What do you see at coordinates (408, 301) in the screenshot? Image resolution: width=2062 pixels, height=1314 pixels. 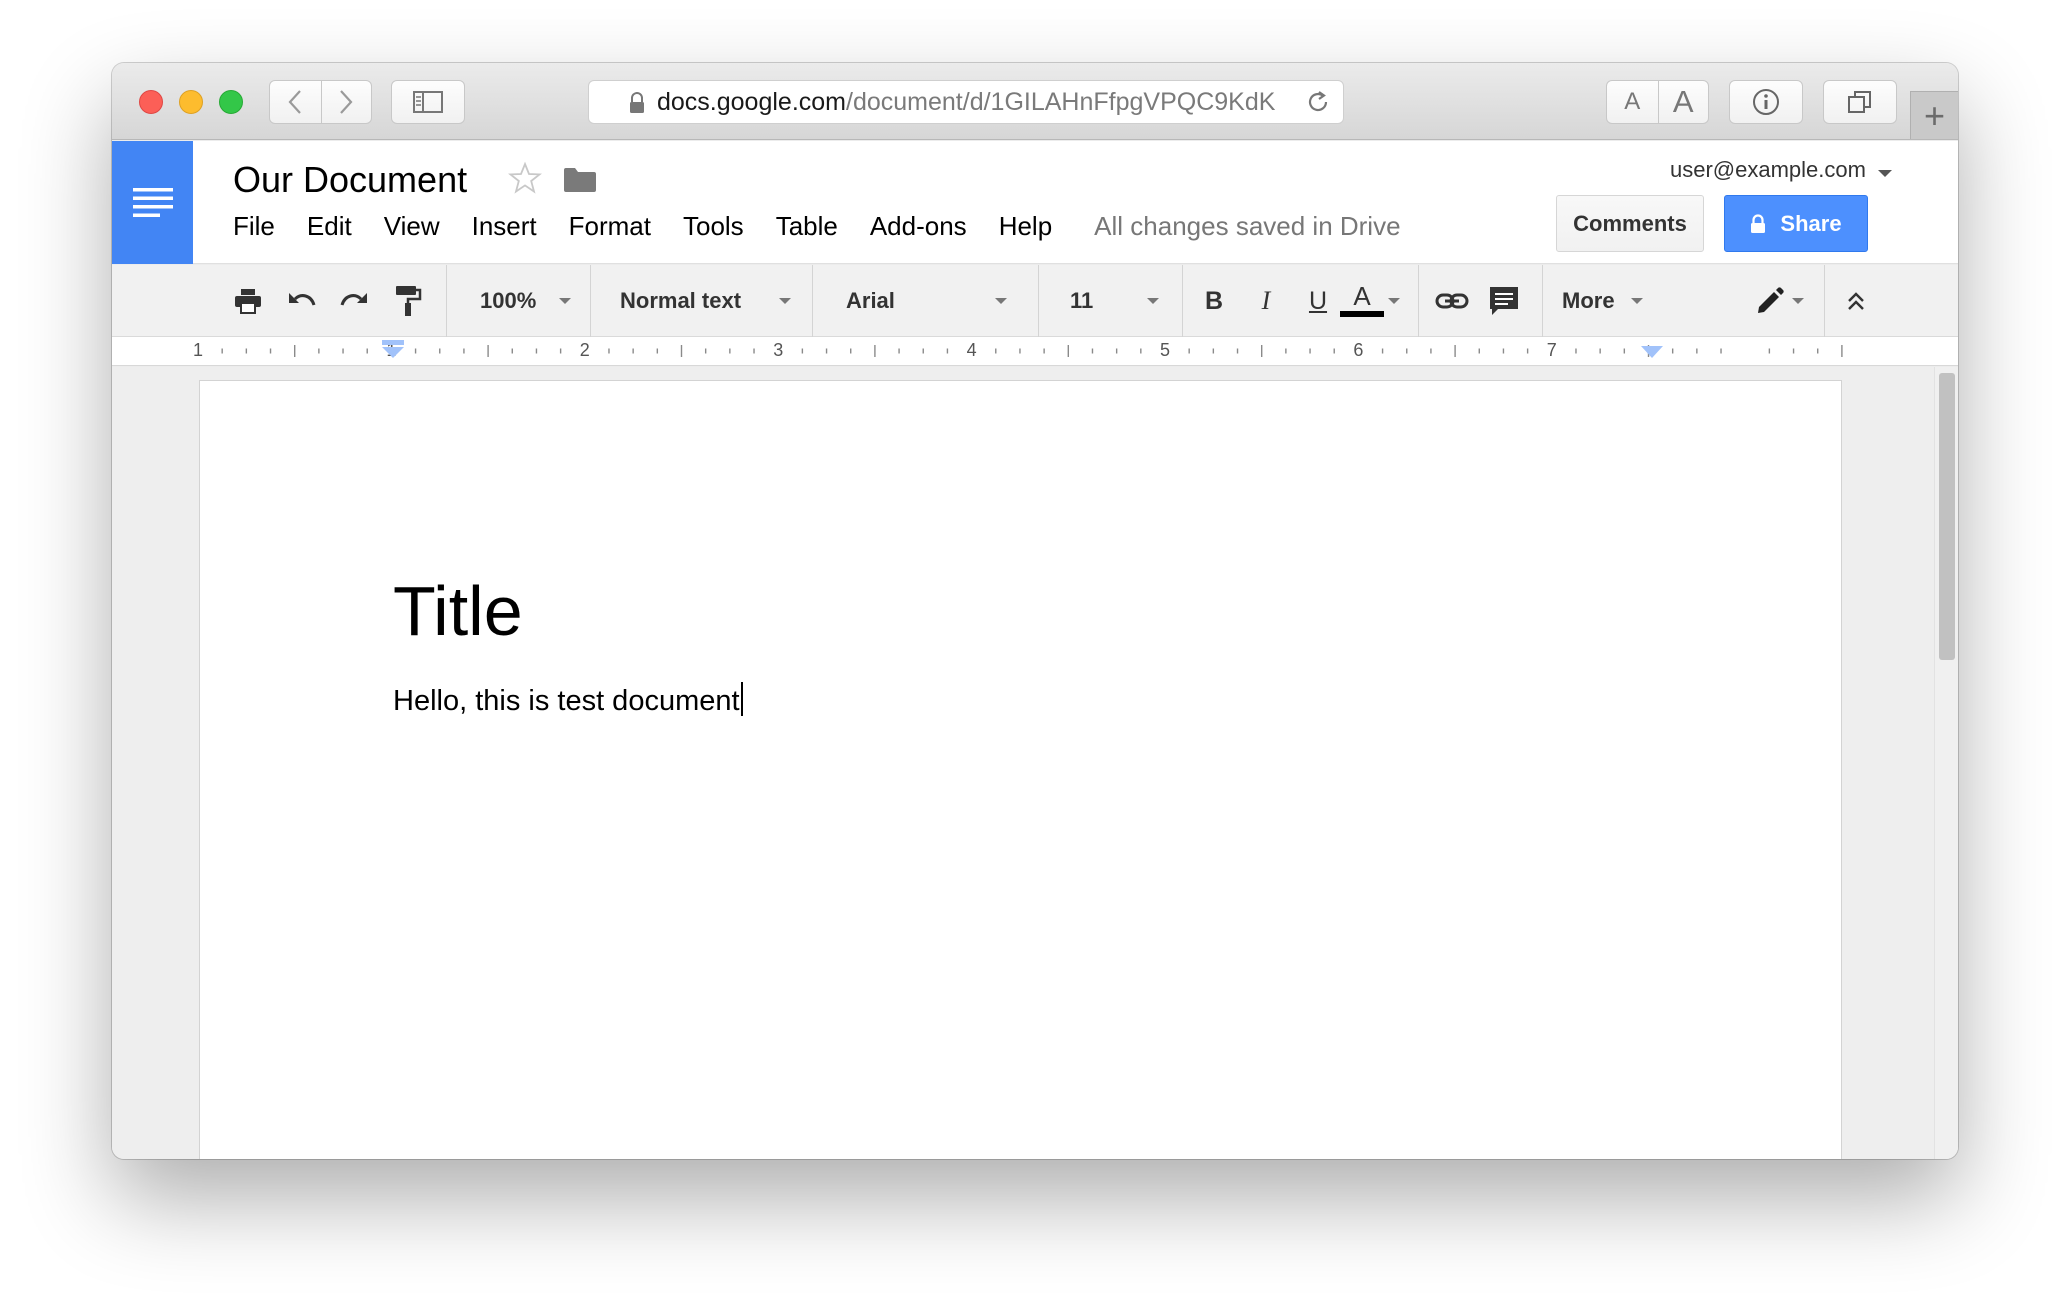 I see `paint-format-button` at bounding box center [408, 301].